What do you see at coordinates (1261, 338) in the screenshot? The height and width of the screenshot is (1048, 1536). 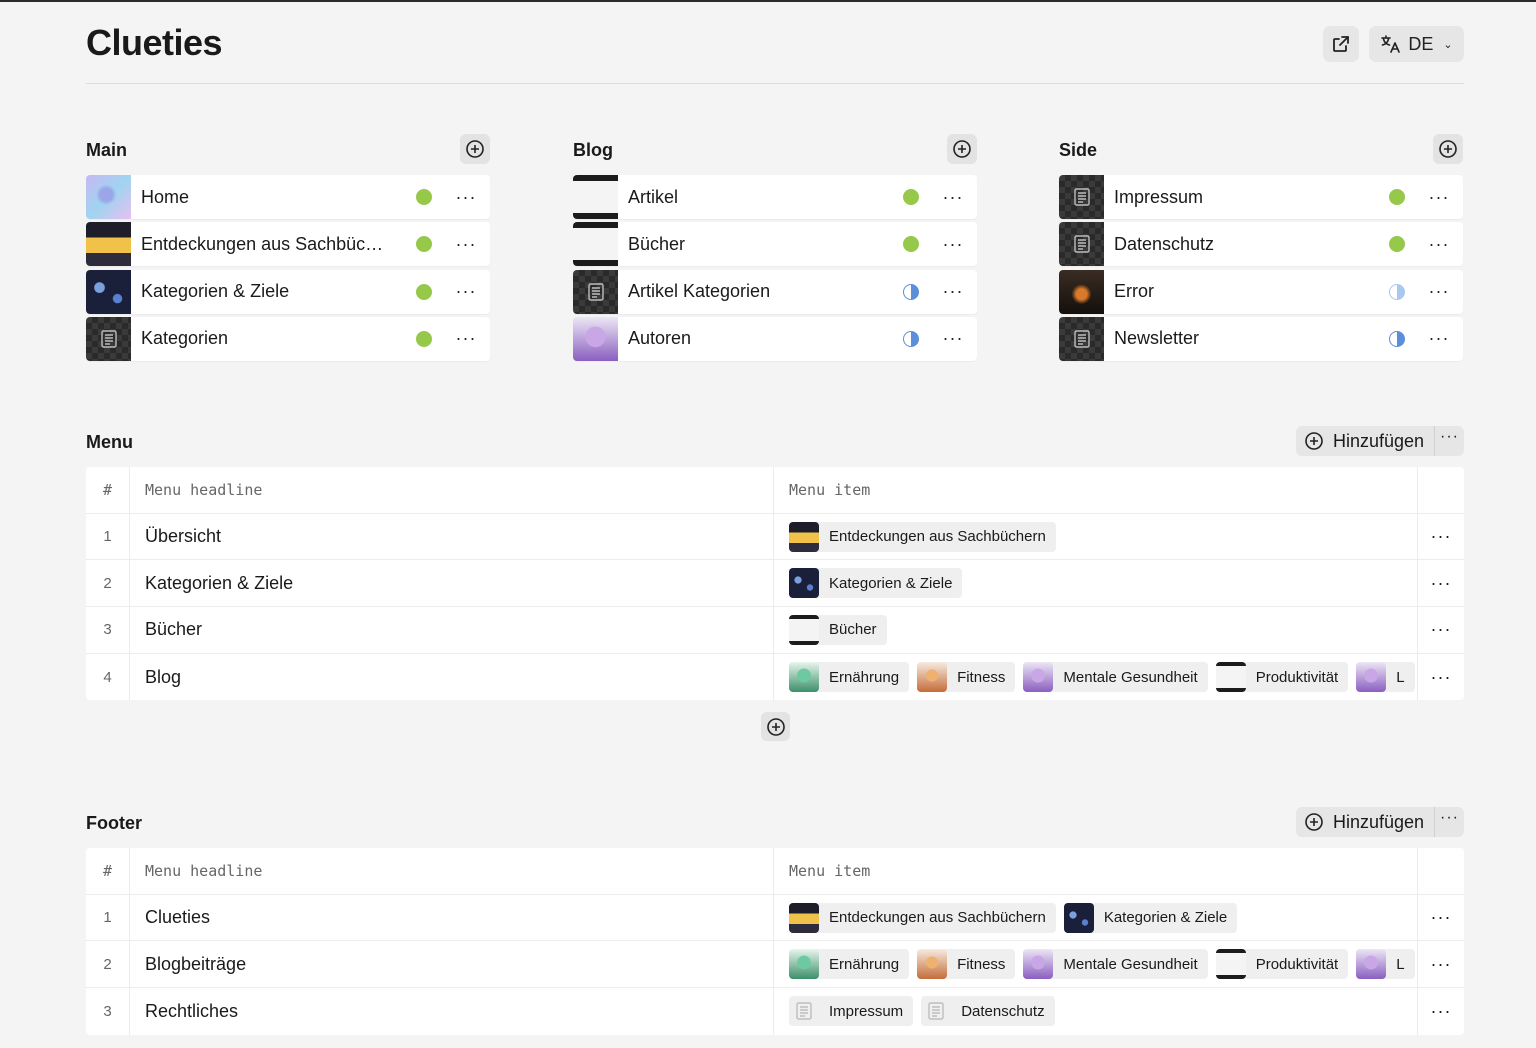 I see `page-item: Newsletter ···` at bounding box center [1261, 338].